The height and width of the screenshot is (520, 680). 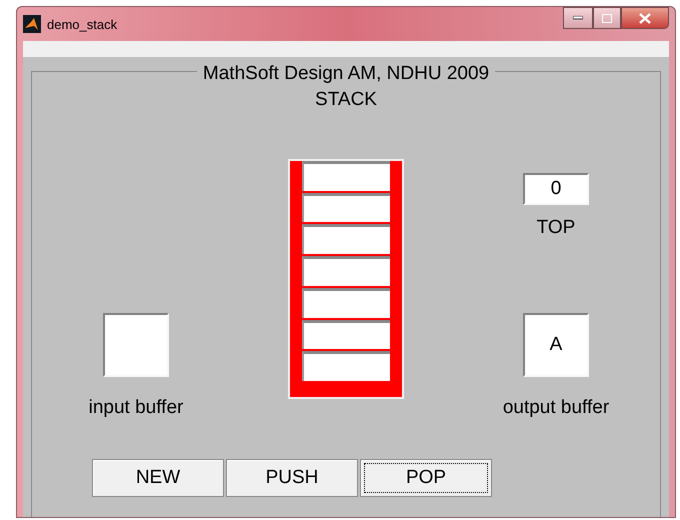 I want to click on top-label: TOP, so click(x=556, y=228).